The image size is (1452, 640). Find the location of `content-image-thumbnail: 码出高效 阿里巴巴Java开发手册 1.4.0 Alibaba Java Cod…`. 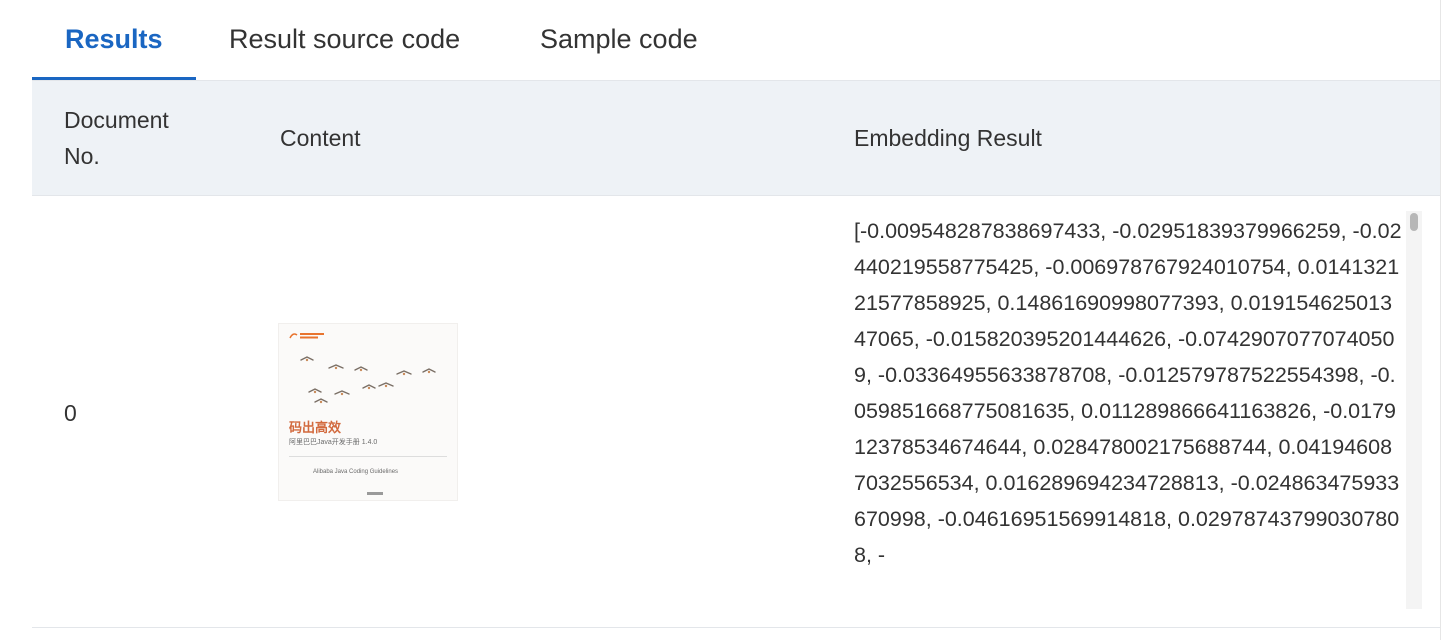

content-image-thumbnail: 码出高效 阿里巴巴Java开发手册 1.4.0 Alibaba Java Cod… is located at coordinates (368, 412).